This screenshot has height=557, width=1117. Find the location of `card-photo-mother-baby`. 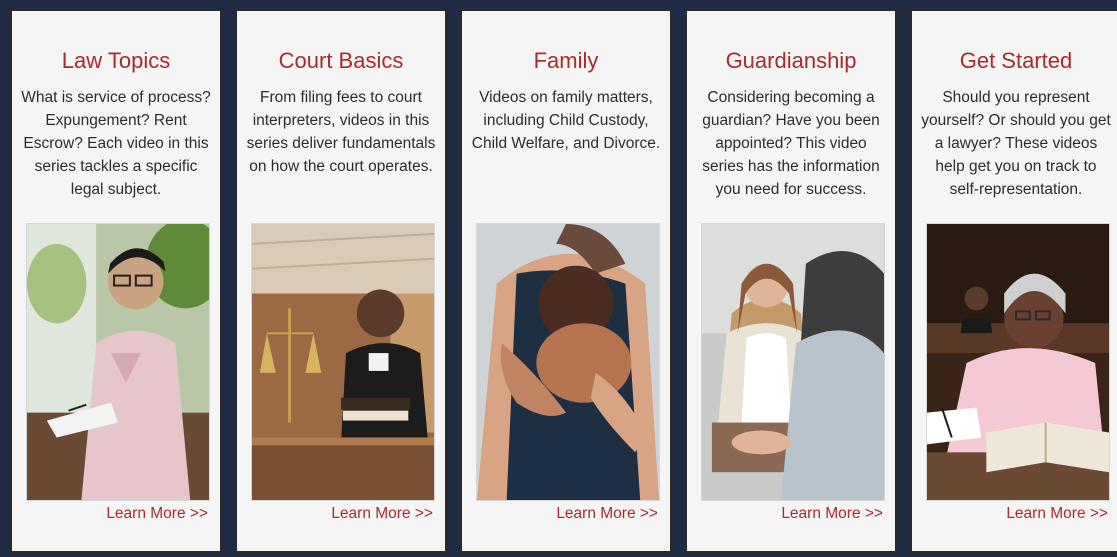

card-photo-mother-baby is located at coordinates (568, 362).